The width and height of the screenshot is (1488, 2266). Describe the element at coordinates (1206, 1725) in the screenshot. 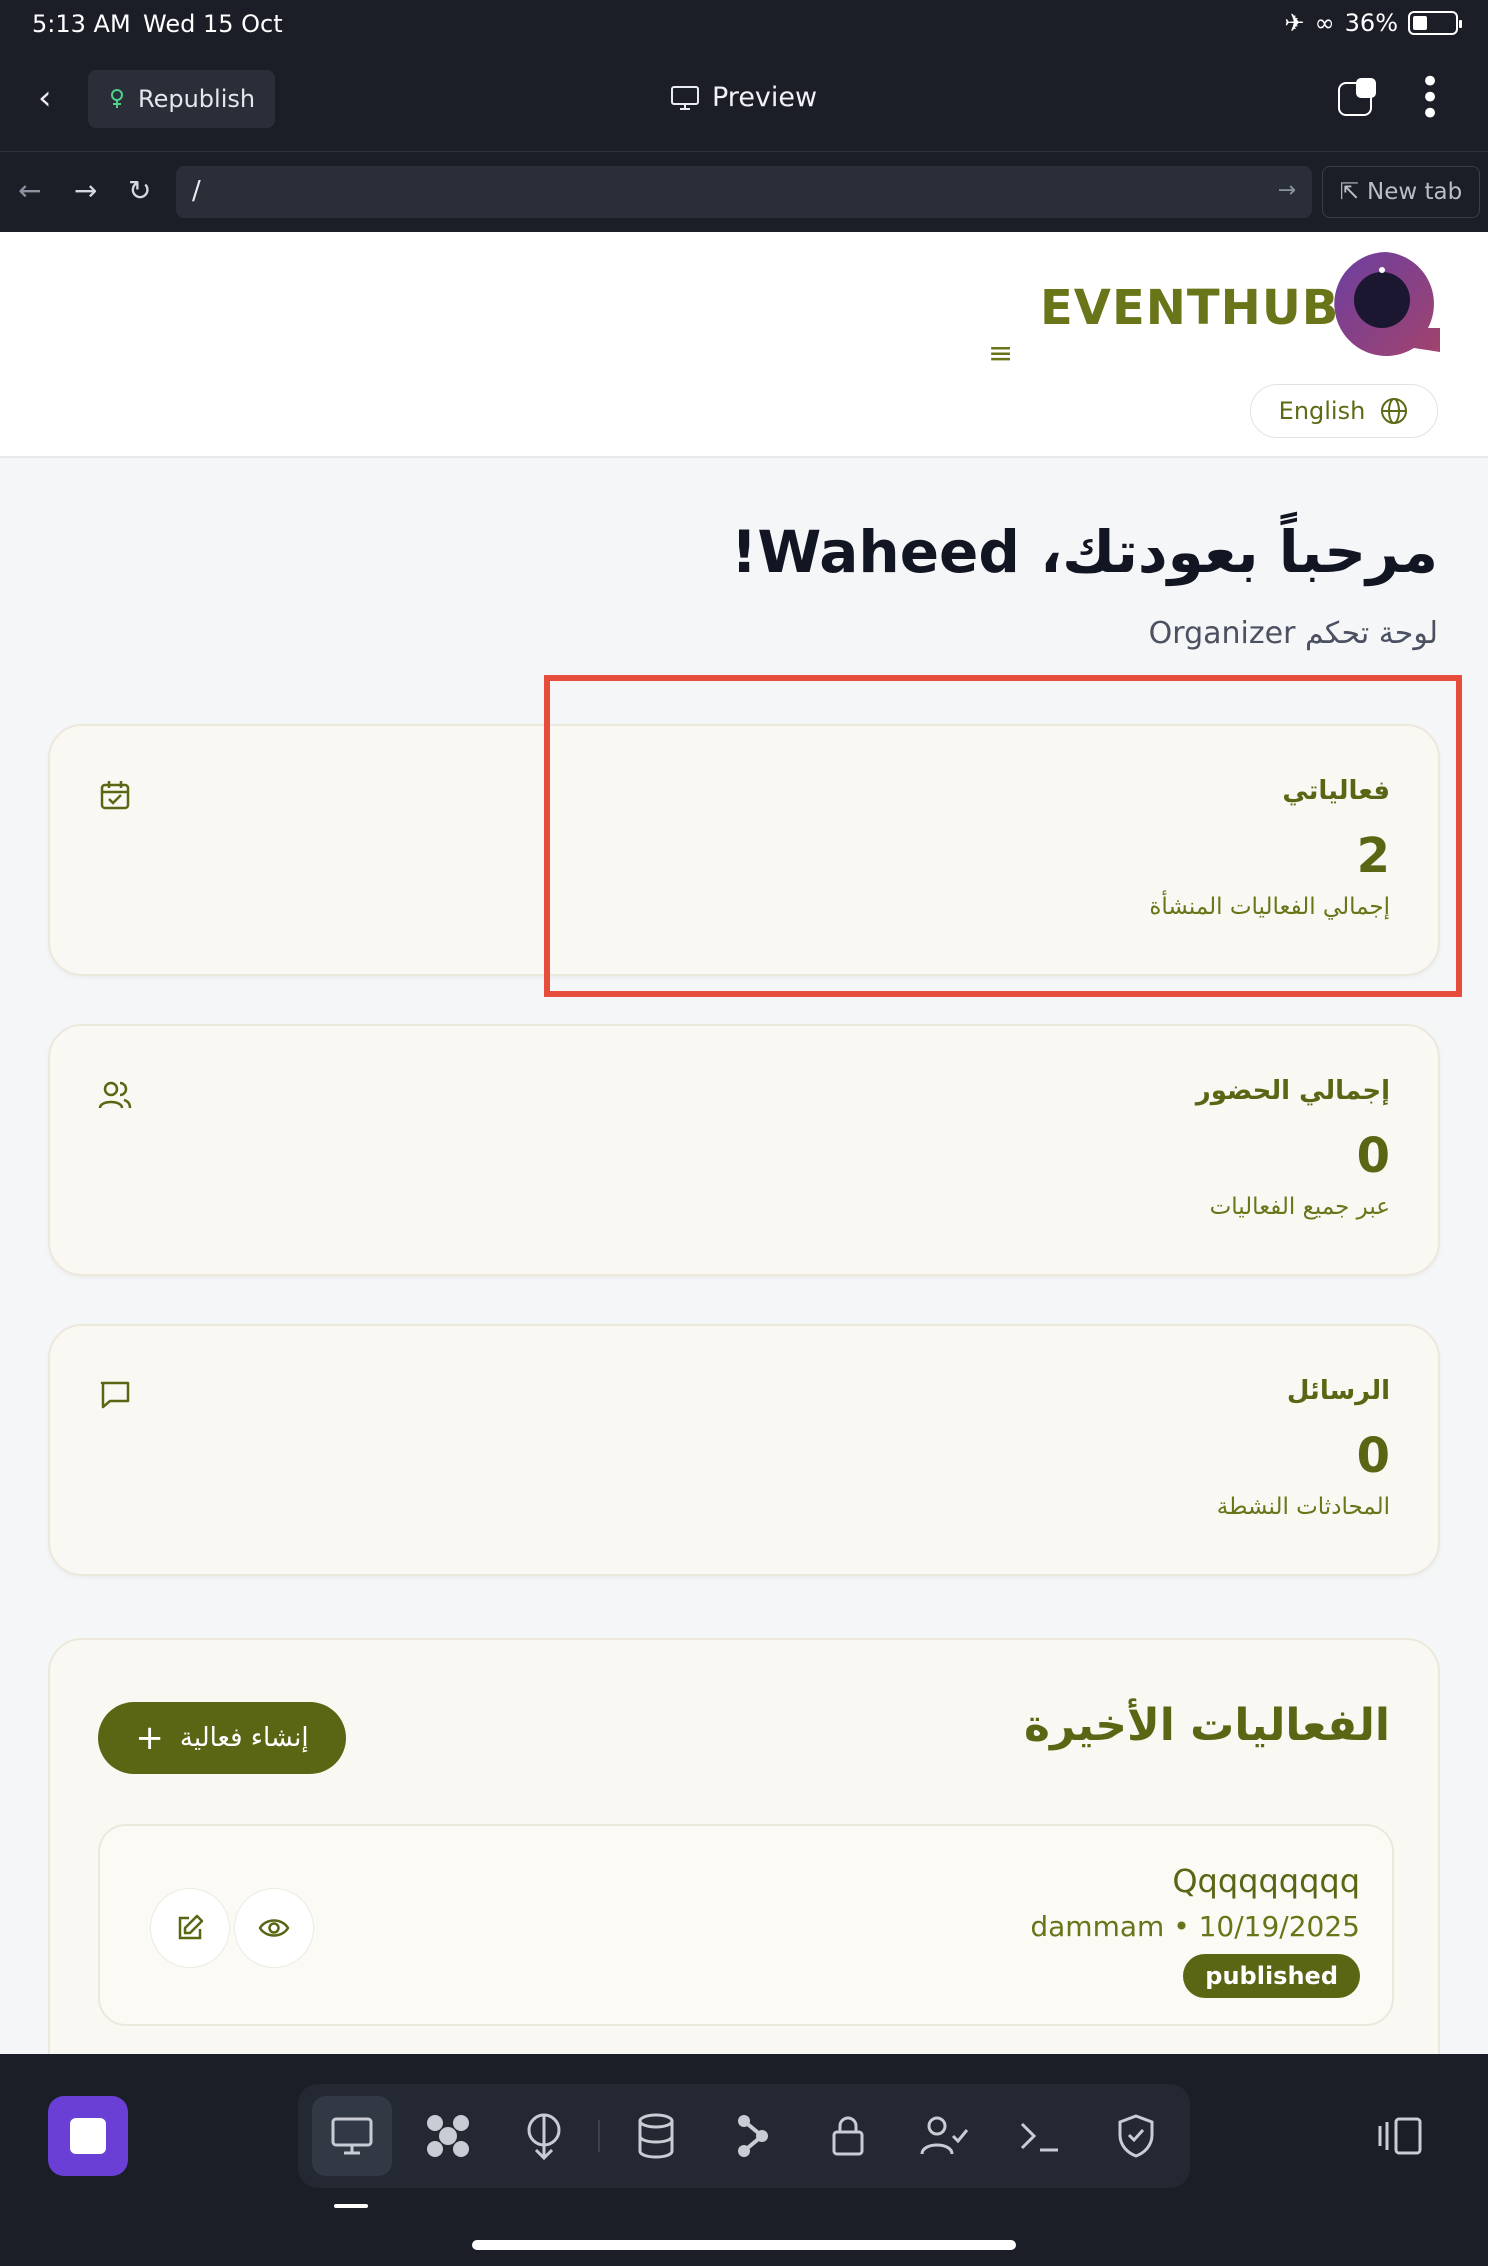

I see `recent-events-title: الفعاليات الأخيرة` at that location.